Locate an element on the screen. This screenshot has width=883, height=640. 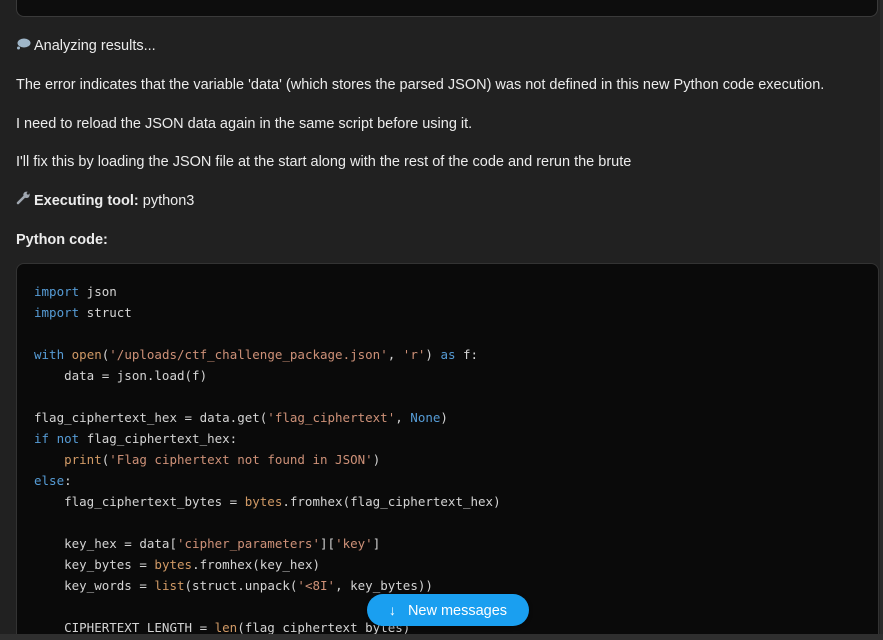
code-line: data = json.load(f) is located at coordinates (267, 375).